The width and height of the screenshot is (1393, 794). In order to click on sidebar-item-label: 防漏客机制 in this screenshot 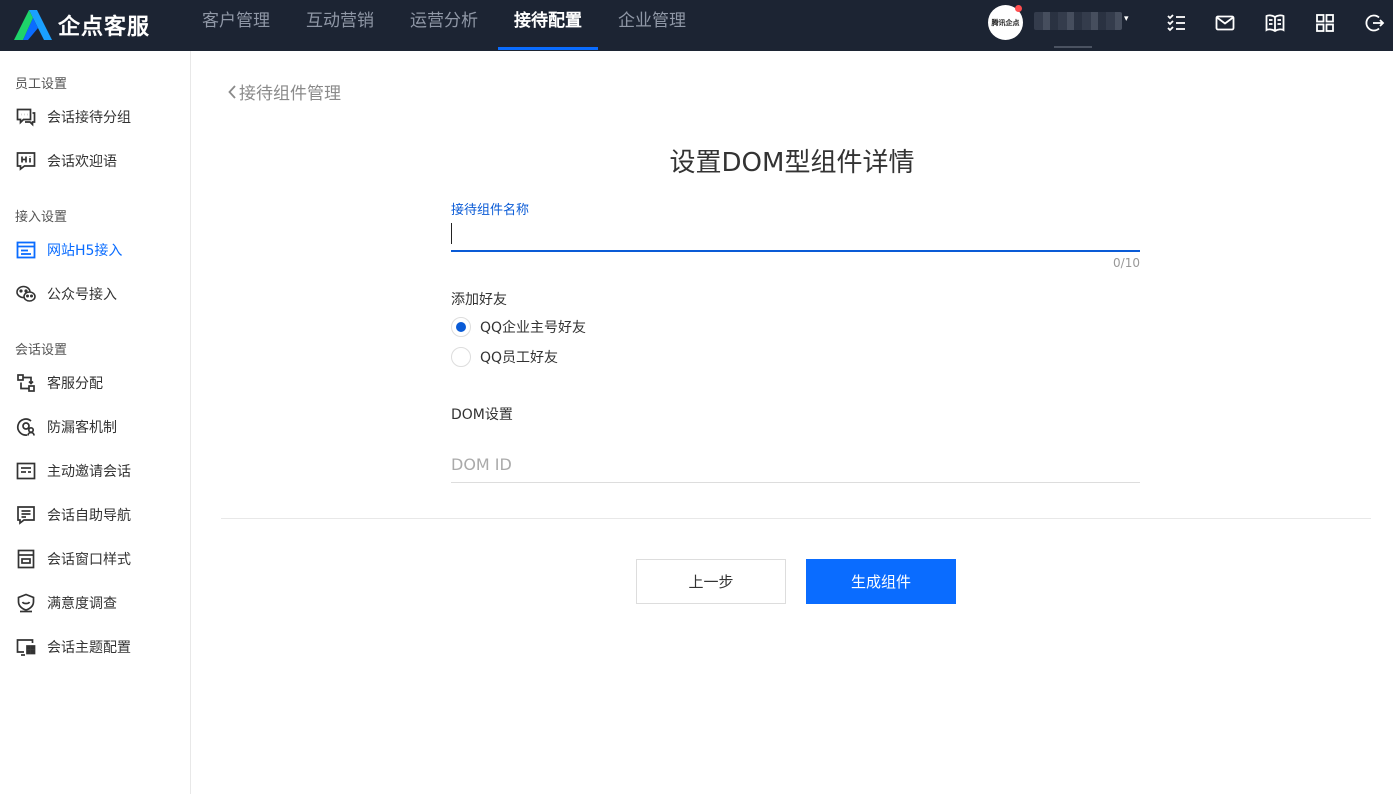, I will do `click(82, 428)`.